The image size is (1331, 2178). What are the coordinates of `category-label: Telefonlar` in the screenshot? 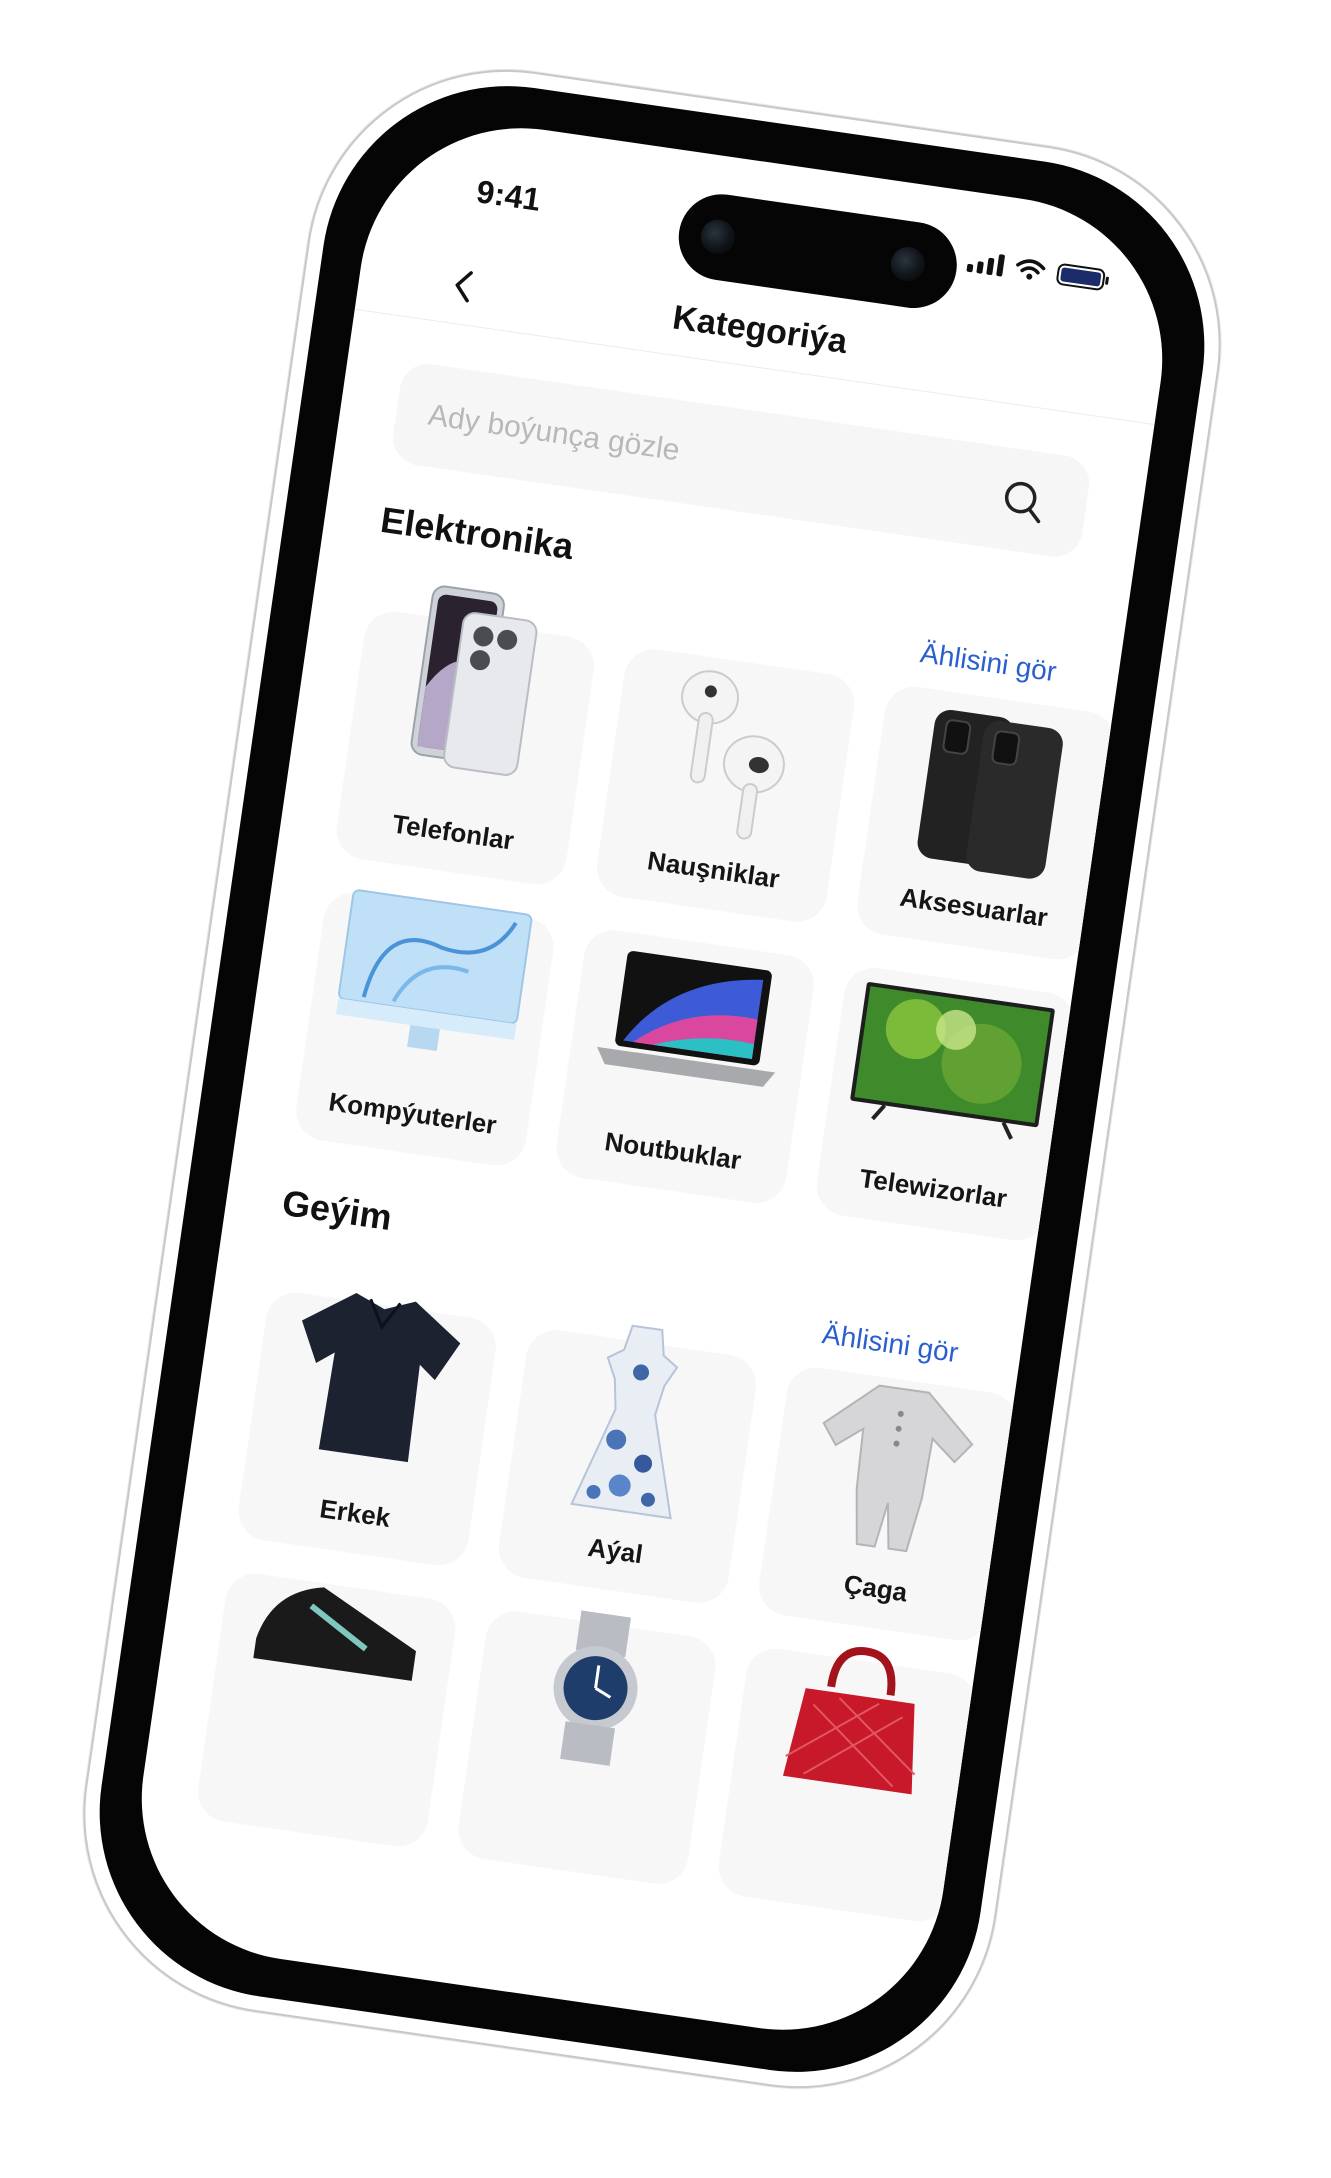 It's located at (453, 832).